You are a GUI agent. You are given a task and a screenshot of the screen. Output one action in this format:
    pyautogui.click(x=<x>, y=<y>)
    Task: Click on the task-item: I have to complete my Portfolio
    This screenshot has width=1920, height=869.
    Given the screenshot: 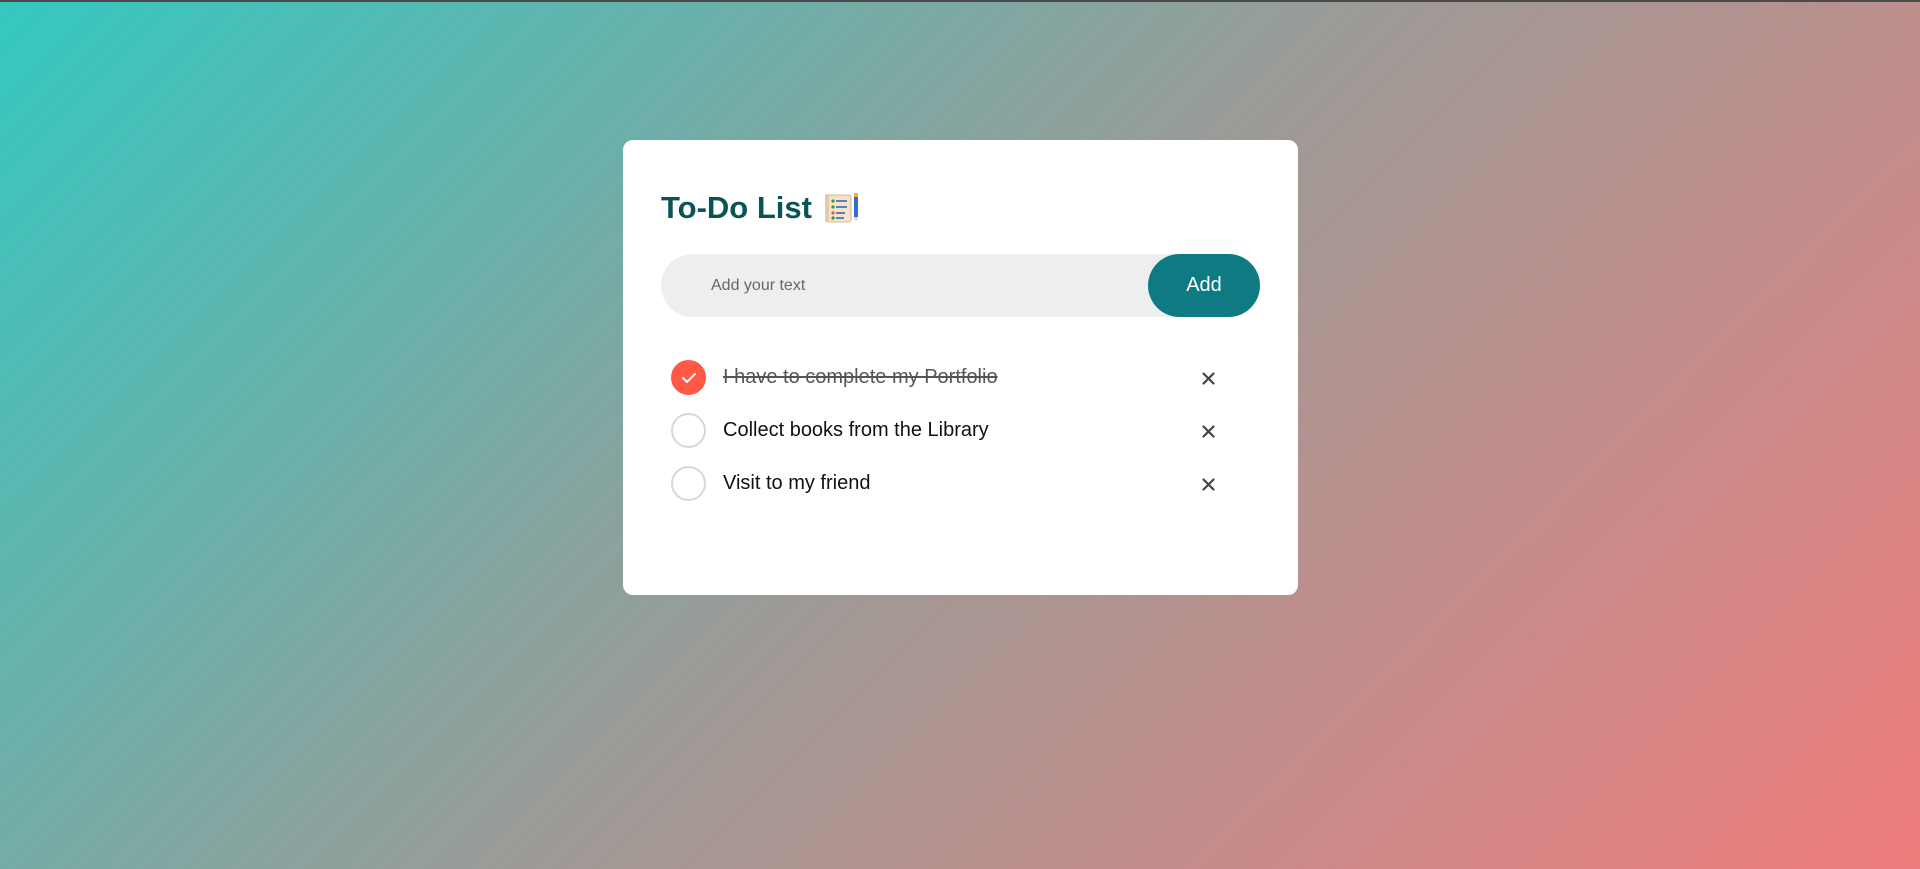 What is the action you would take?
    pyautogui.click(x=960, y=377)
    